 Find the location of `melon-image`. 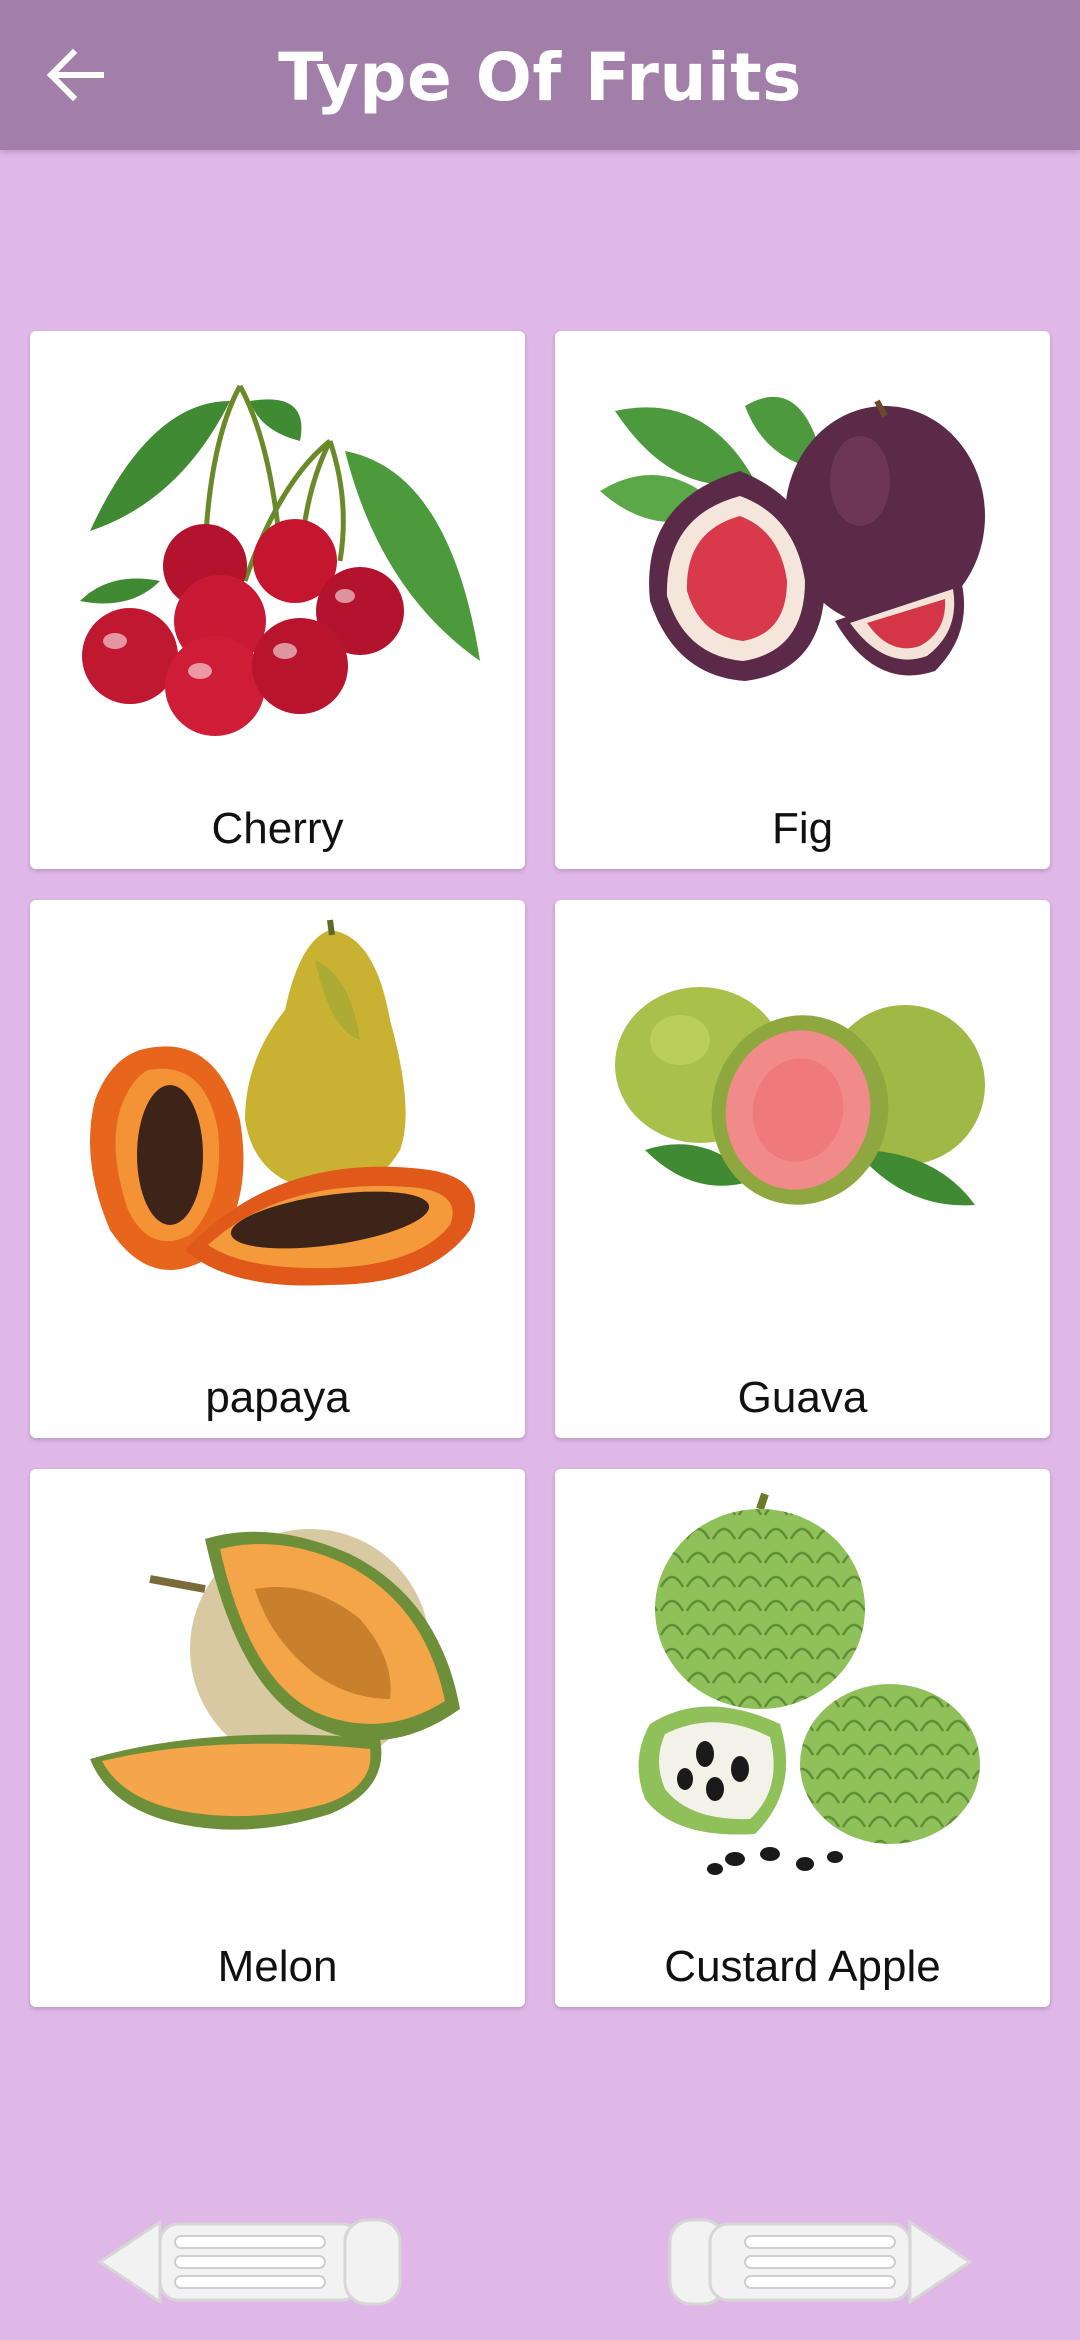

melon-image is located at coordinates (275, 1679).